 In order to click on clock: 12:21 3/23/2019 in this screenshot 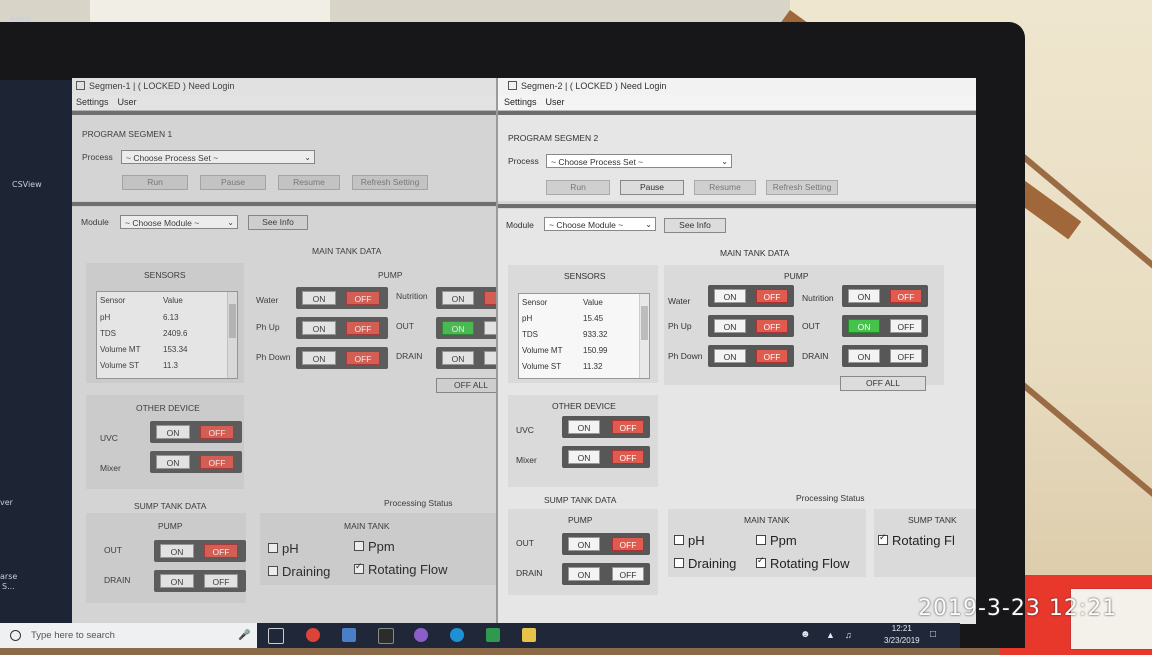, I will do `click(902, 635)`.